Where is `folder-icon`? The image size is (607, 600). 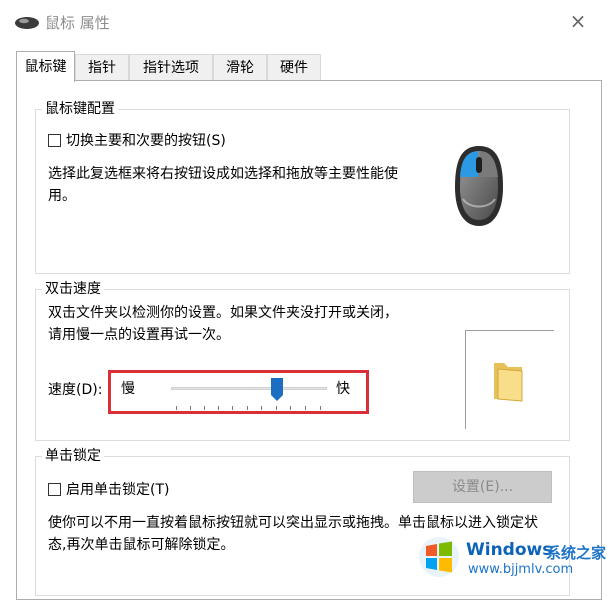 folder-icon is located at coordinates (508, 381).